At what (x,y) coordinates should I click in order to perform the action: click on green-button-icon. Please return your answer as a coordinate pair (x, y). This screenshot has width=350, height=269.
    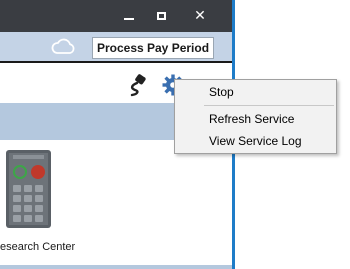
    Looking at the image, I should click on (20, 172).